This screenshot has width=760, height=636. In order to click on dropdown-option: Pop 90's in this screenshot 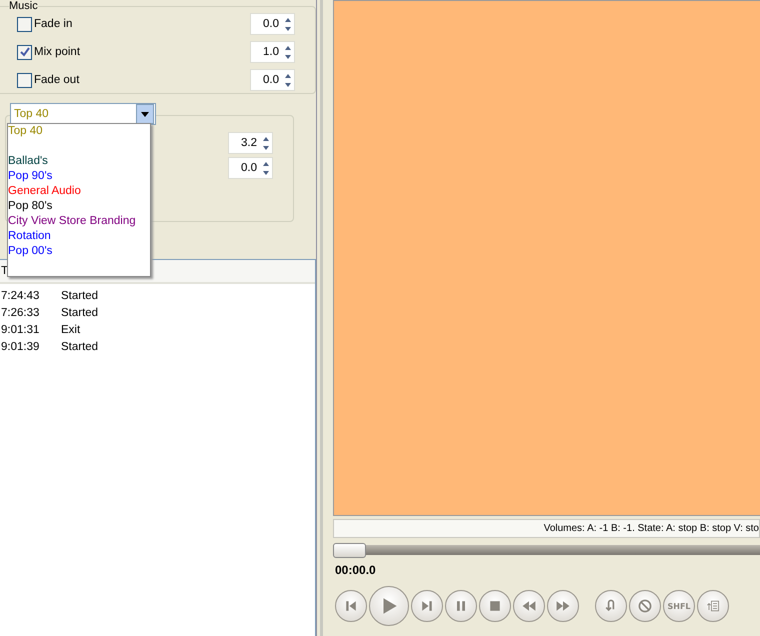, I will do `click(79, 176)`.